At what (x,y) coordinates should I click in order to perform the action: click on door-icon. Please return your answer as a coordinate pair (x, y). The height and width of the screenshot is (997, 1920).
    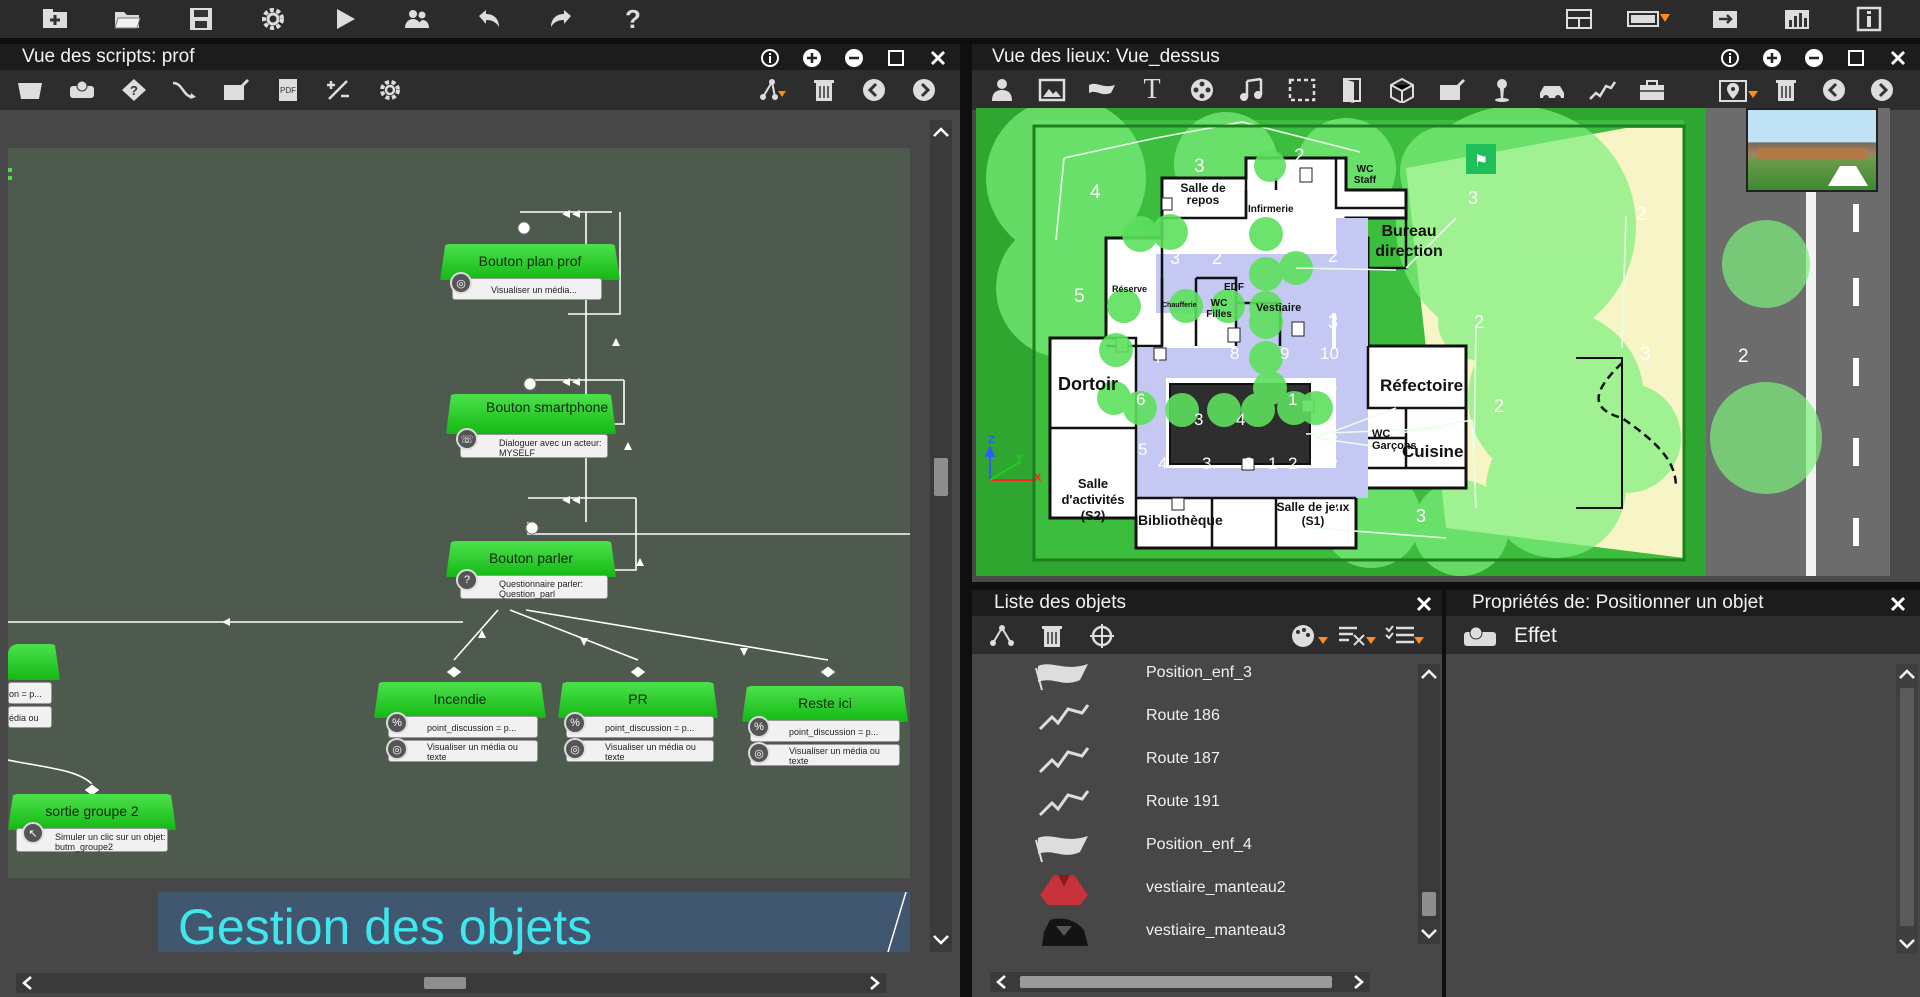
    Looking at the image, I should click on (1352, 90).